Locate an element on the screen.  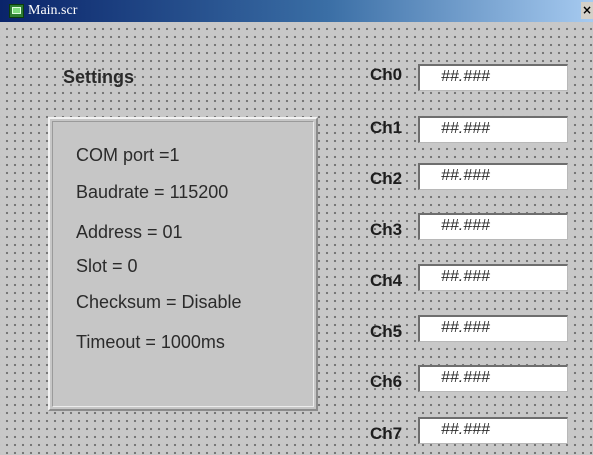
ch0-label: Ch0 is located at coordinates (386, 74).